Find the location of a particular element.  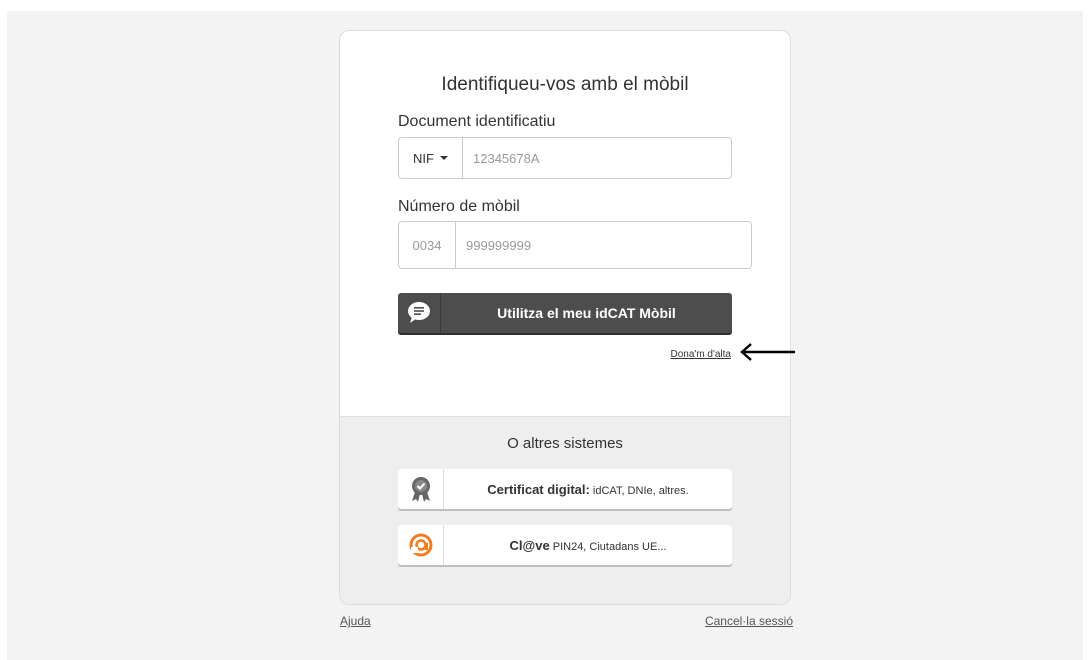

arrow-left-icon is located at coordinates (767, 354).